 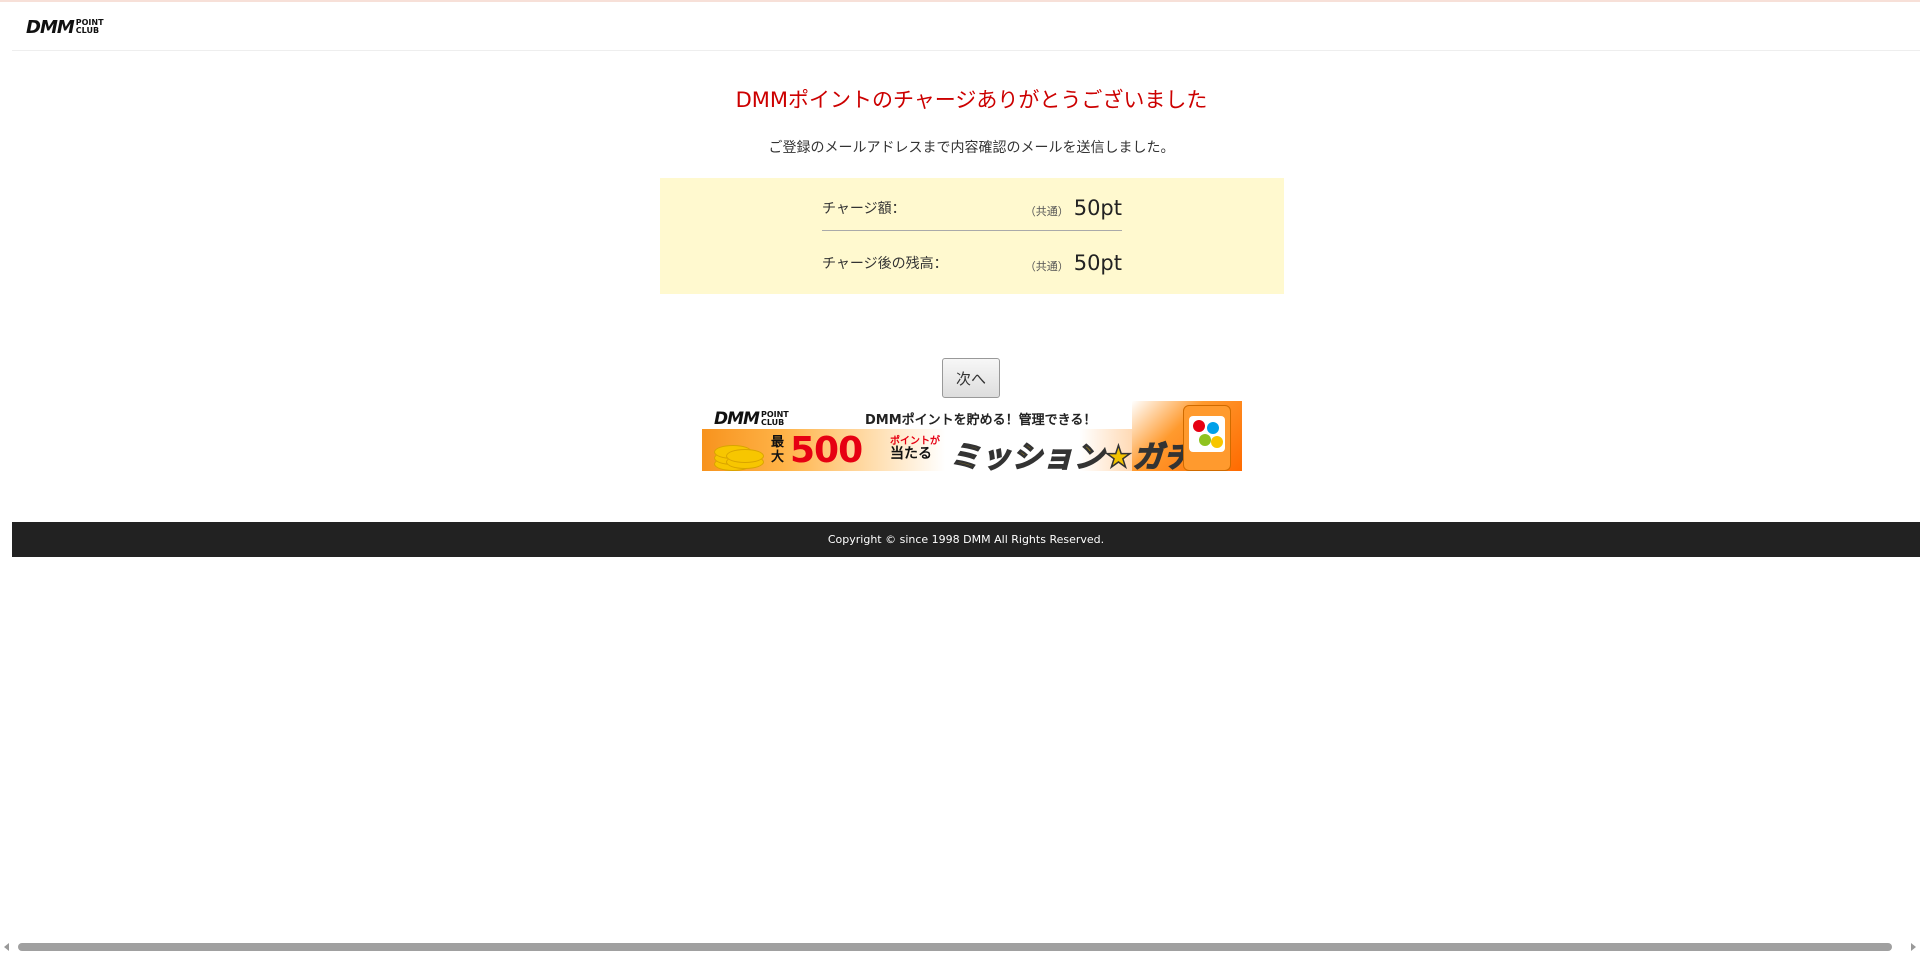 What do you see at coordinates (971, 378) in the screenshot?
I see `next-button: 次へ` at bounding box center [971, 378].